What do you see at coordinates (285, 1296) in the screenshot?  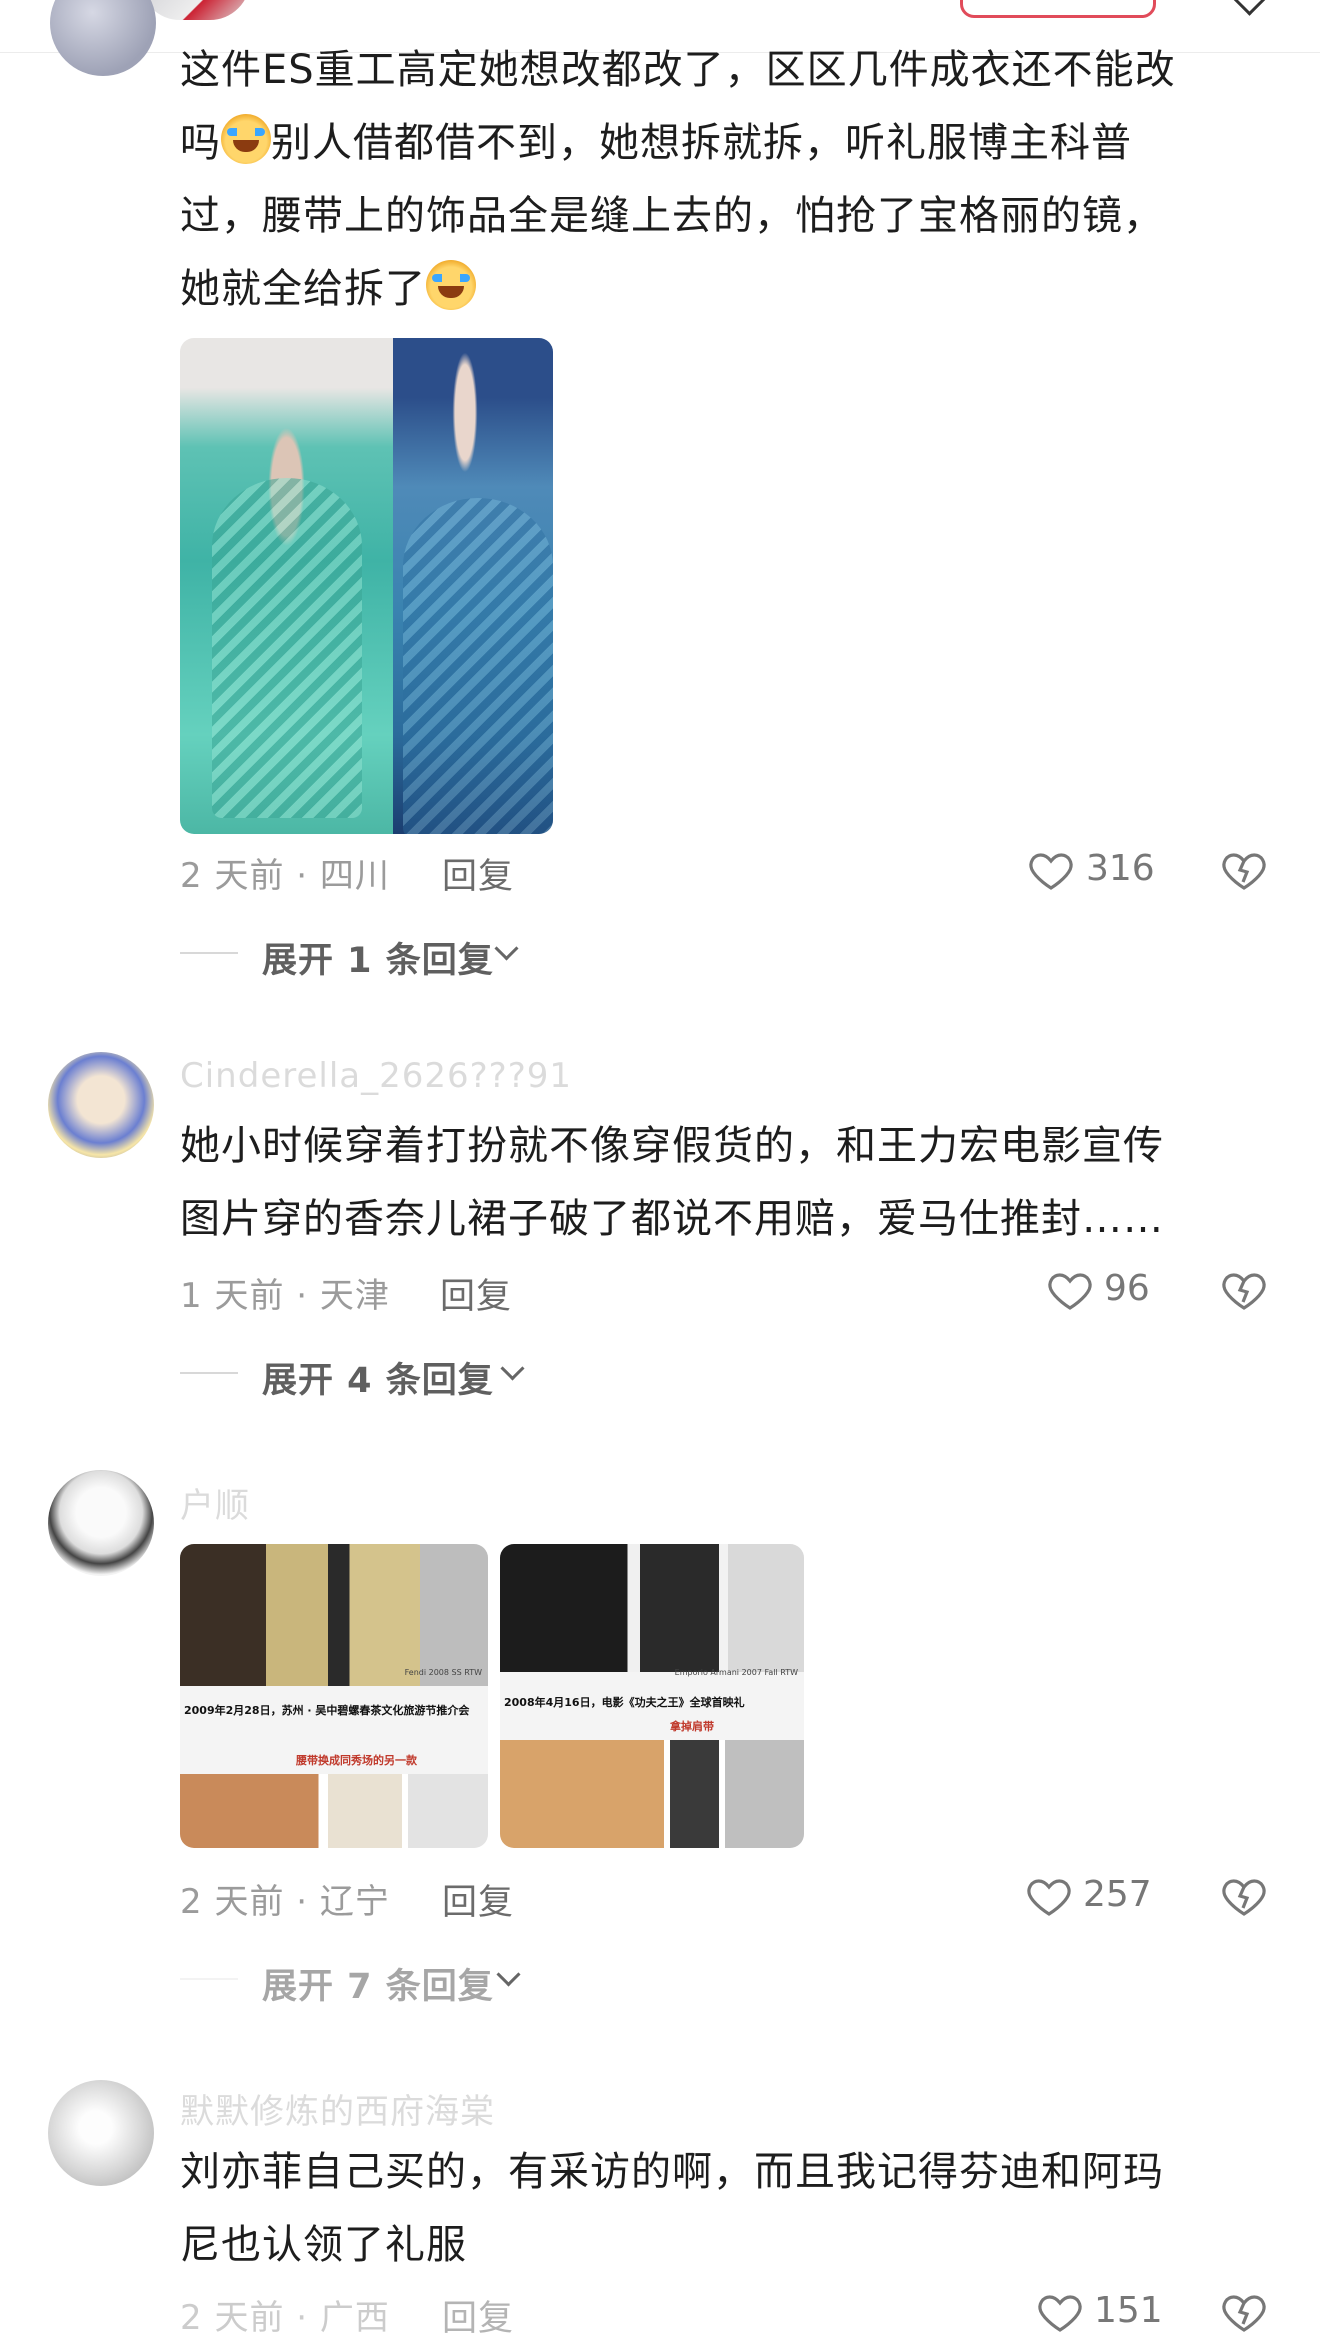 I see `comment-meta: 1 天前 · 天津` at bounding box center [285, 1296].